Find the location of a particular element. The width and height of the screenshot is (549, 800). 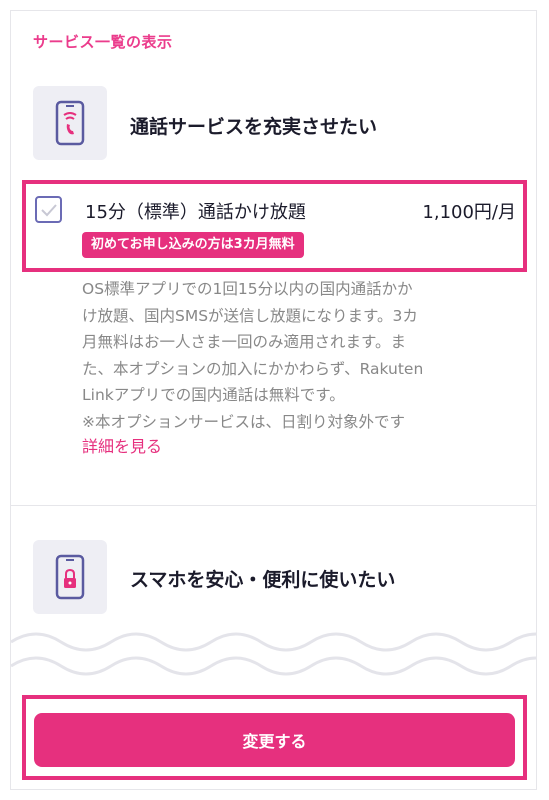

service-title: スマホを安心・便利に使いたい is located at coordinates (263, 580).